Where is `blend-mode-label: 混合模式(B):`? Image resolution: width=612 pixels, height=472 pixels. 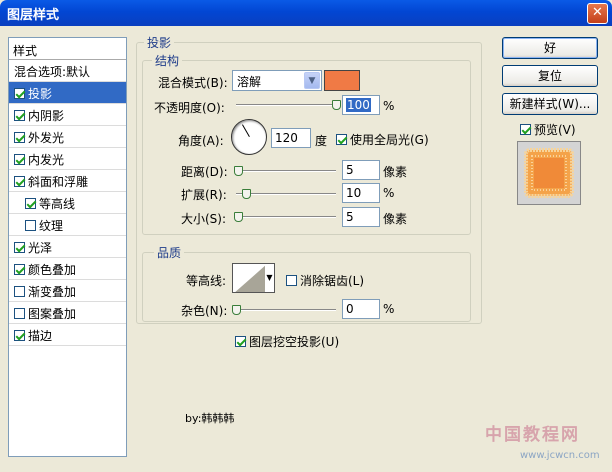
blend-mode-label: 混合模式(B): is located at coordinates (193, 83).